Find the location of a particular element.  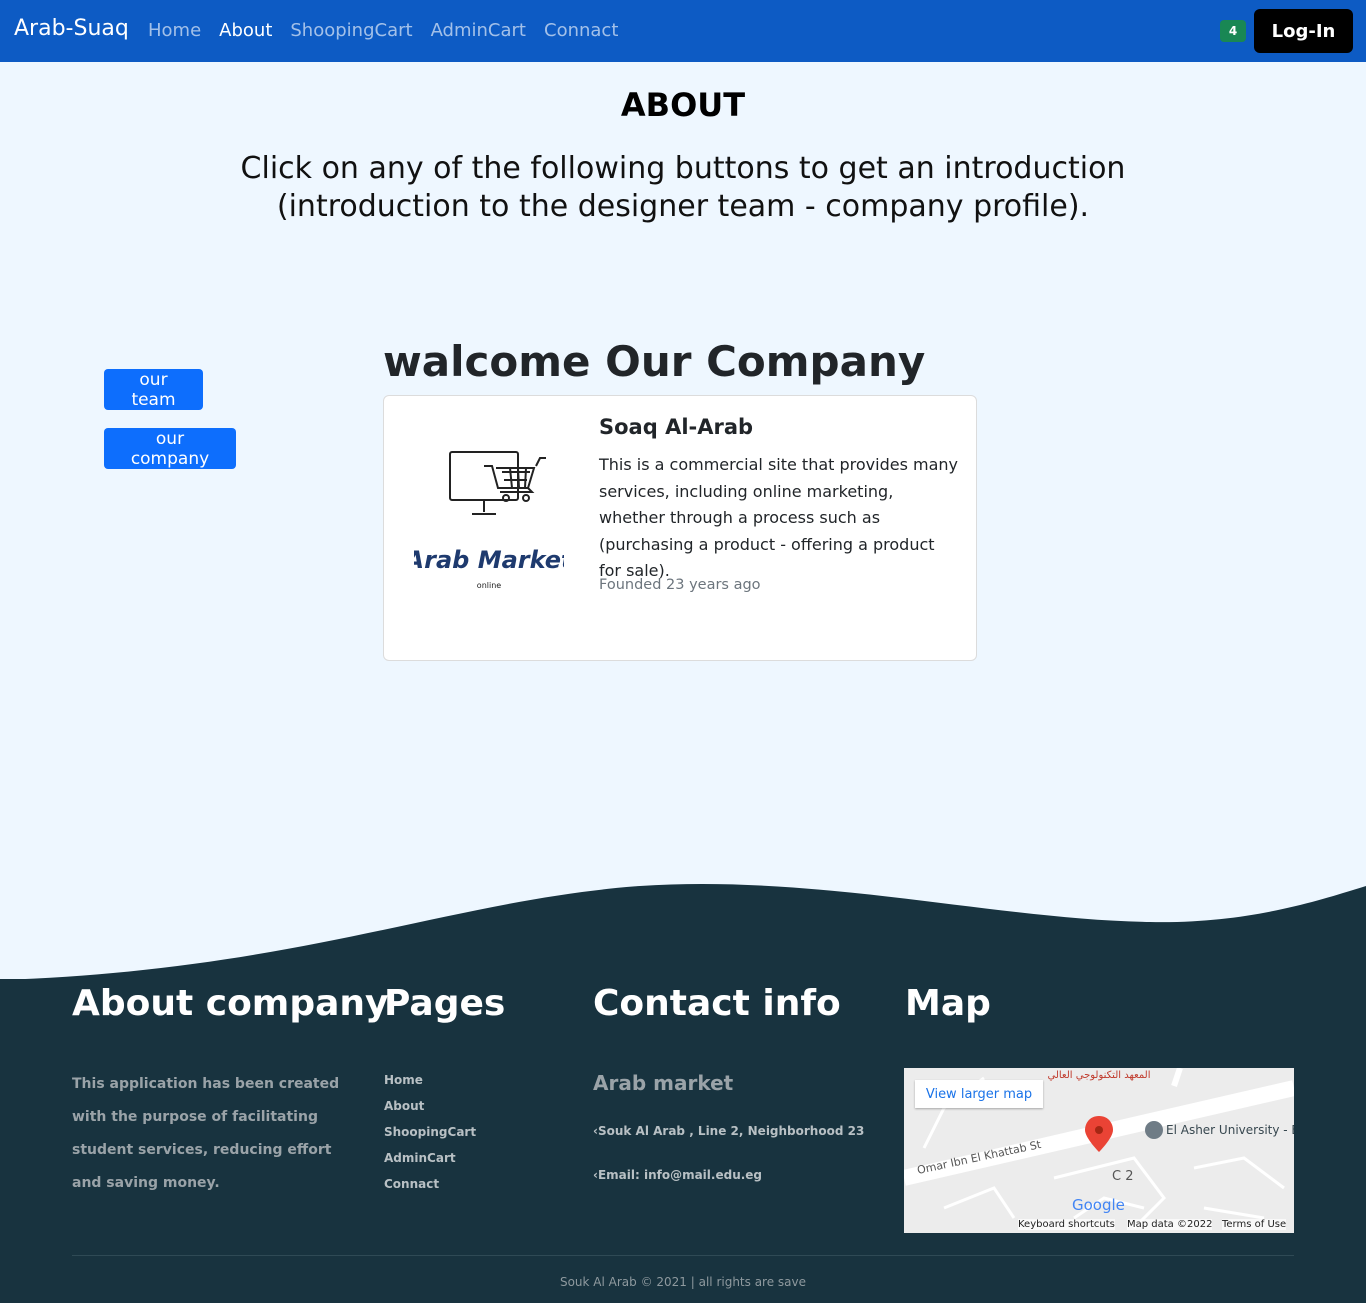

footer-divider is located at coordinates (683, 1255).